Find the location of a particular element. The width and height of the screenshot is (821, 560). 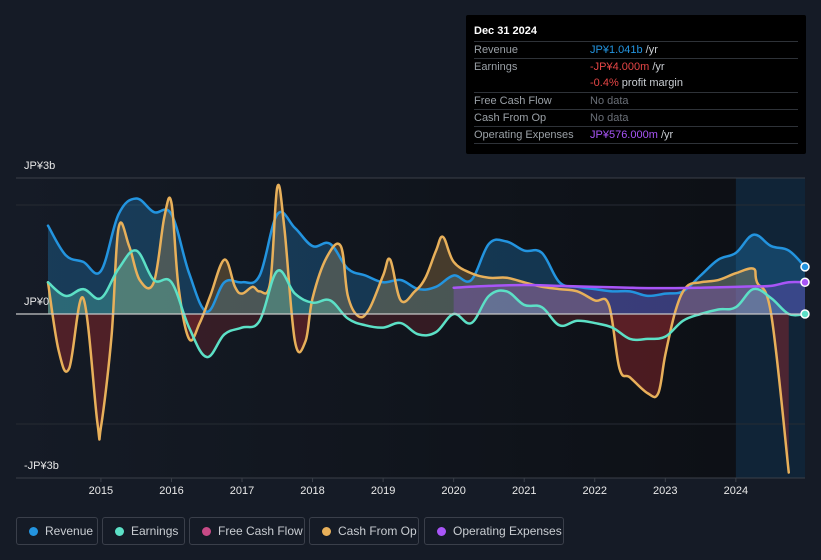

tooltip-row-value: -0.4% profit margin is located at coordinates (636, 83).